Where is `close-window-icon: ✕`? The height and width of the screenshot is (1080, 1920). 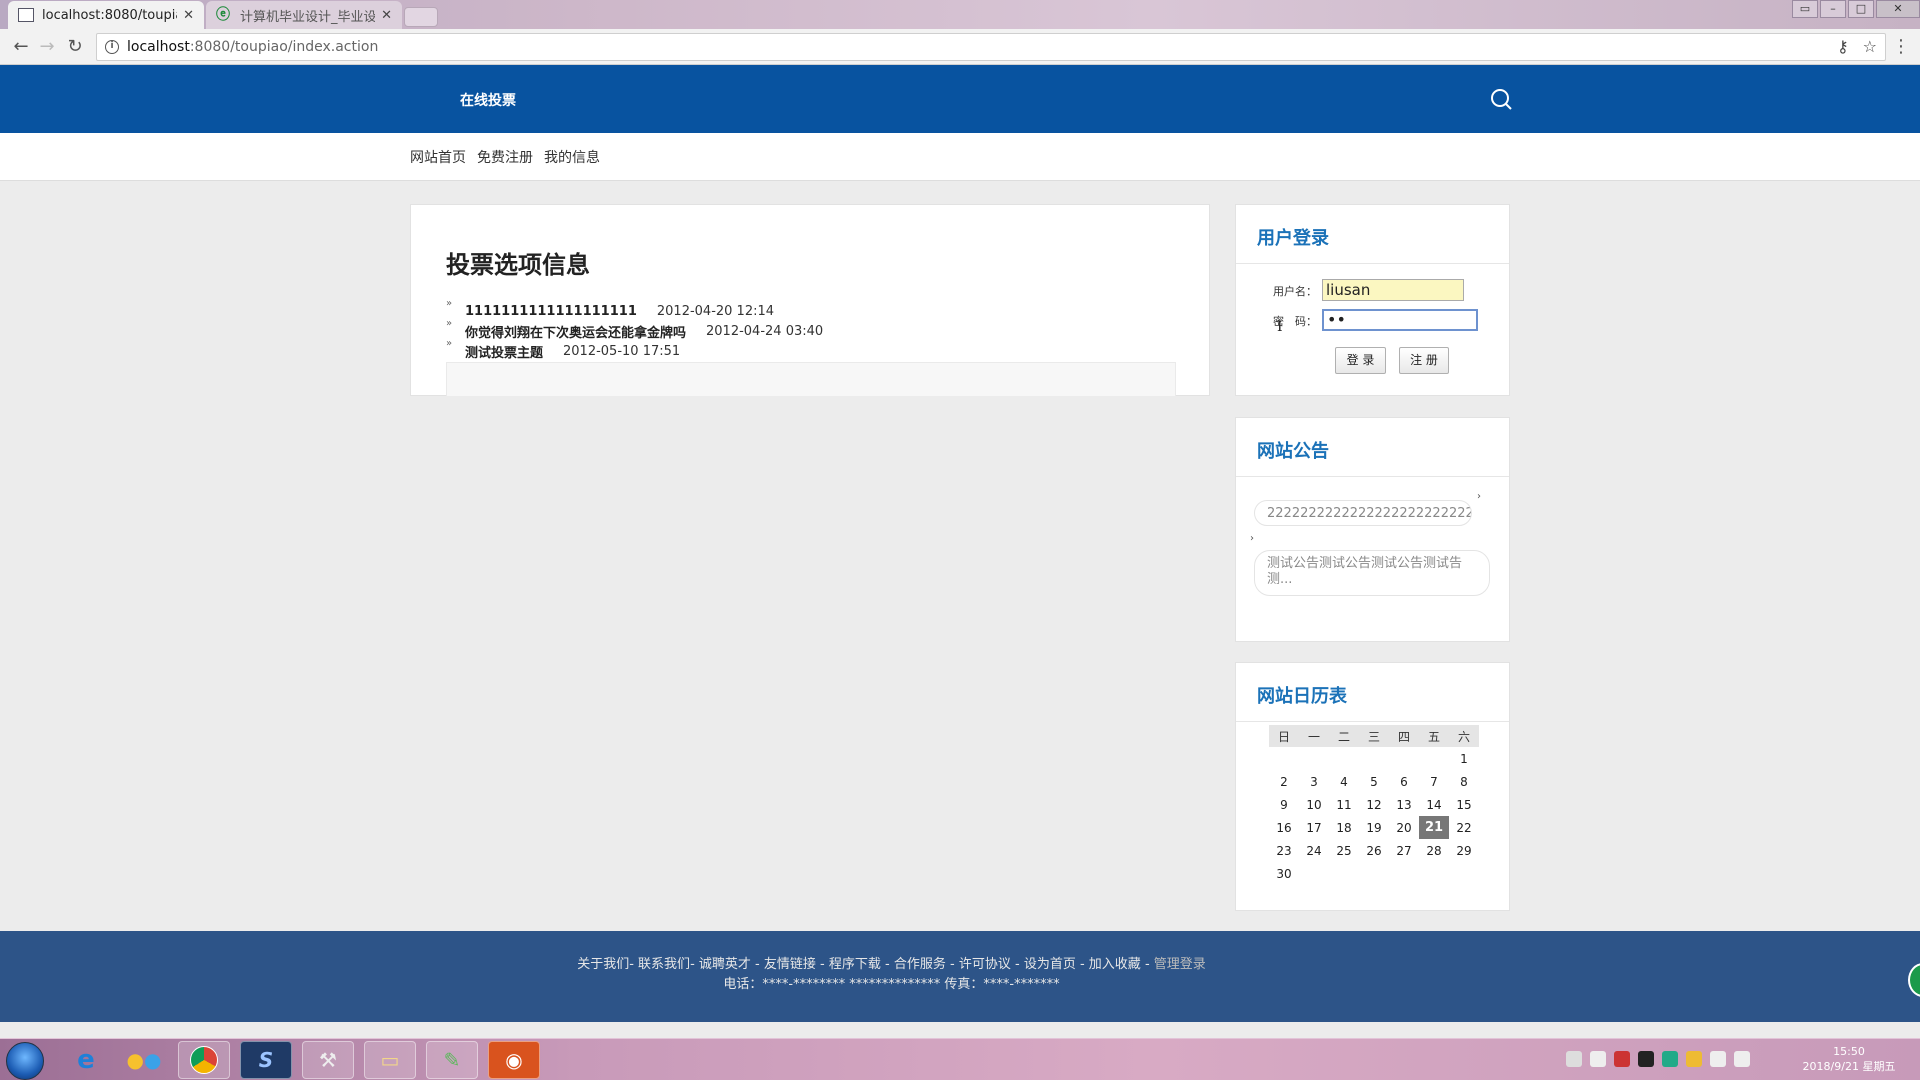 close-window-icon: ✕ is located at coordinates (1898, 9).